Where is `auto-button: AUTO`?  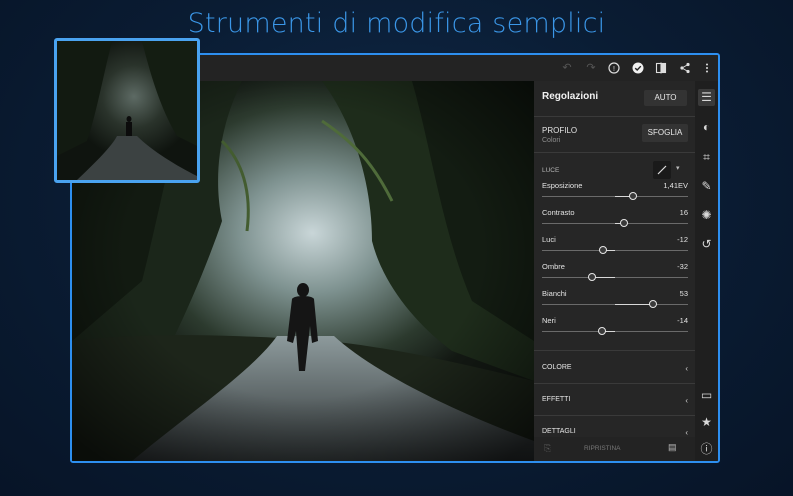 auto-button: AUTO is located at coordinates (665, 98).